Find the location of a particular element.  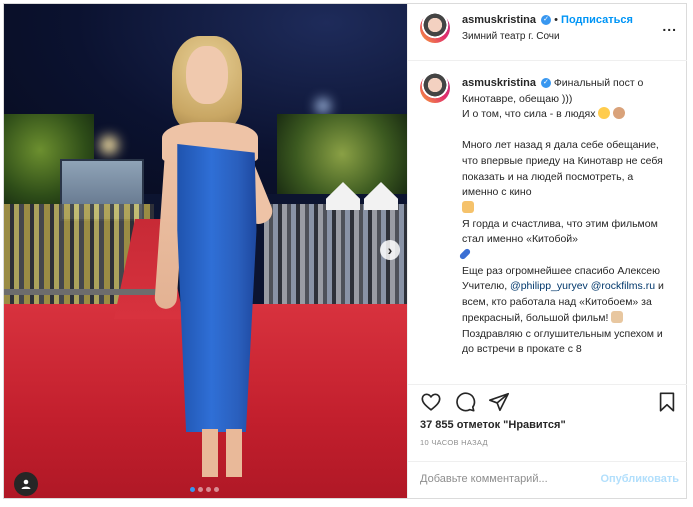

mention-link: @rockfilms.ru is located at coordinates (623, 286).